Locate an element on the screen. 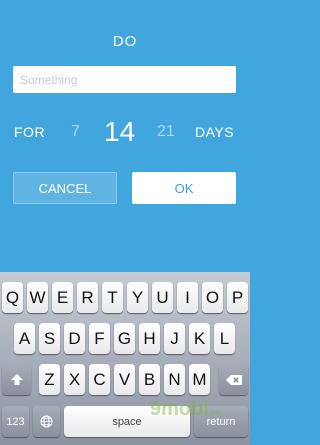  backspace-icon is located at coordinates (233, 379).